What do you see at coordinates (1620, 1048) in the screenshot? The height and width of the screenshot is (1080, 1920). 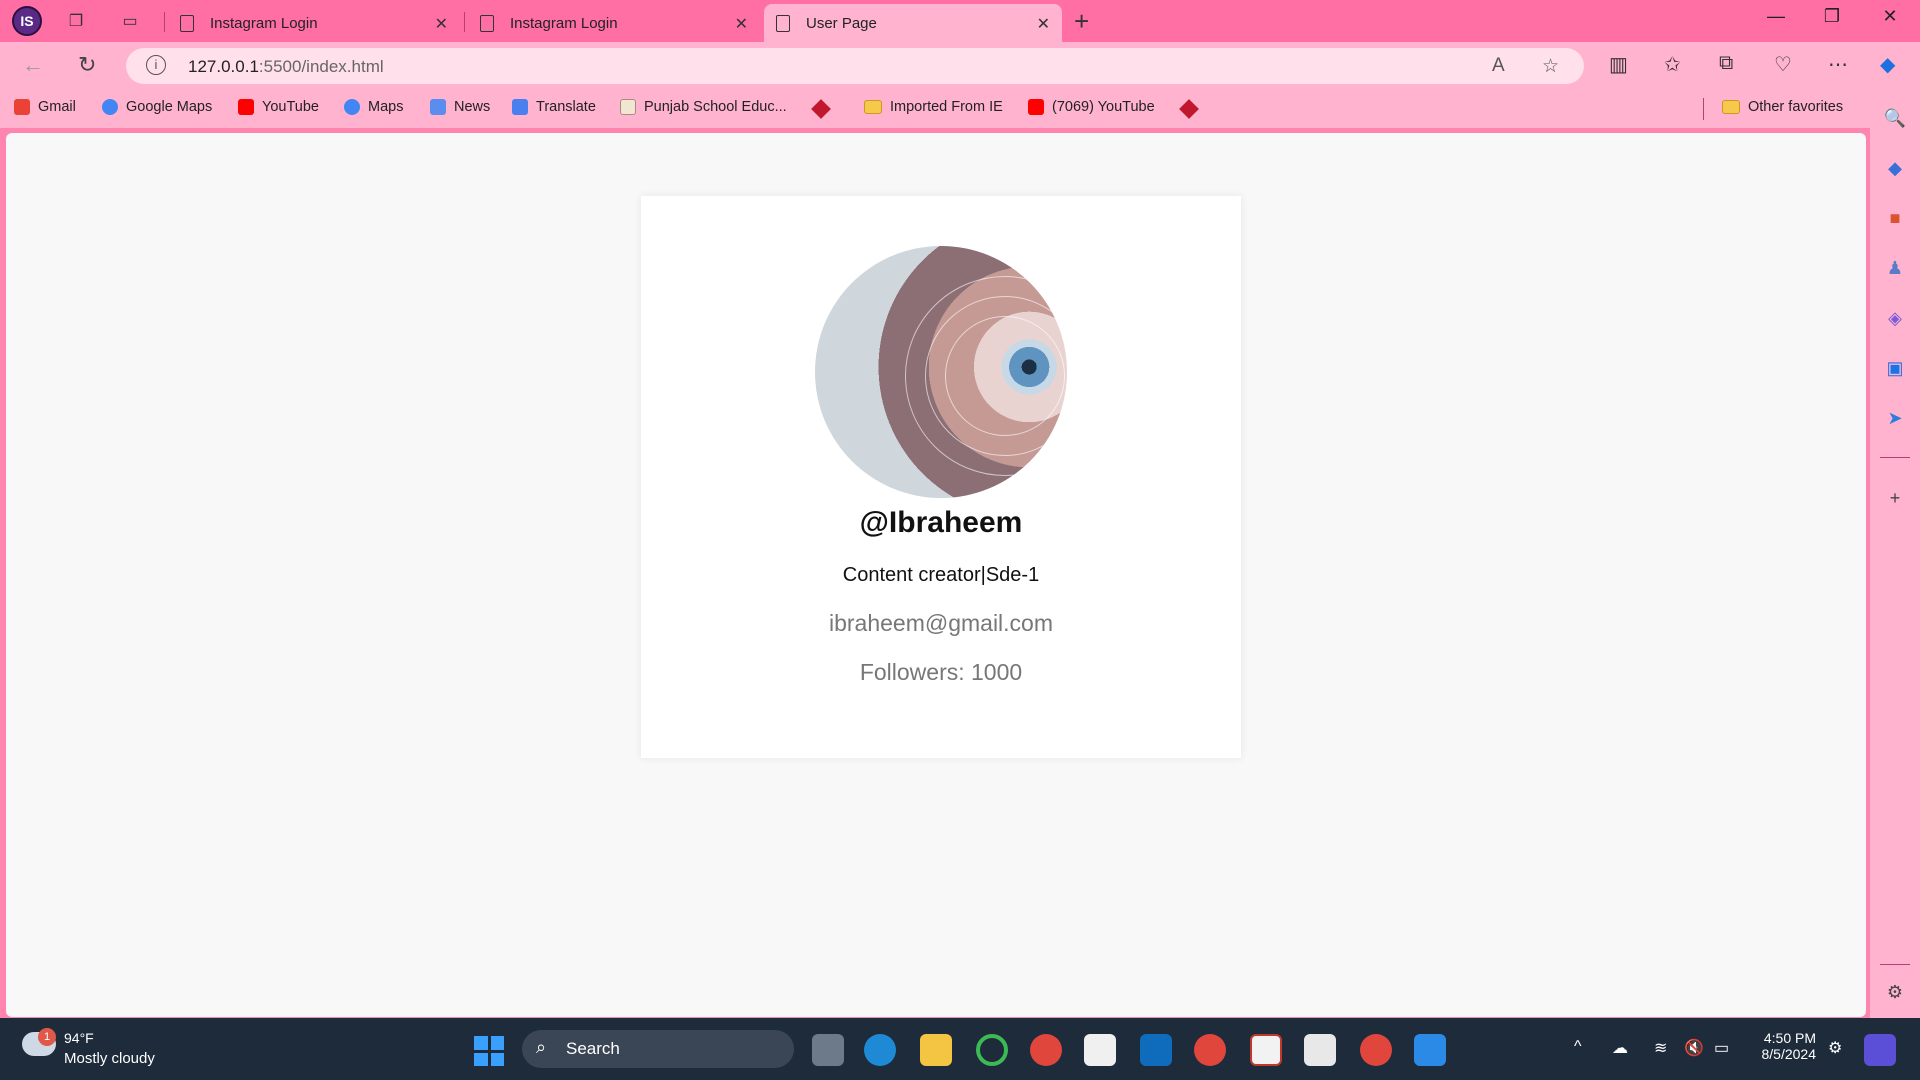 I see `onedrive-icon: ☁` at bounding box center [1620, 1048].